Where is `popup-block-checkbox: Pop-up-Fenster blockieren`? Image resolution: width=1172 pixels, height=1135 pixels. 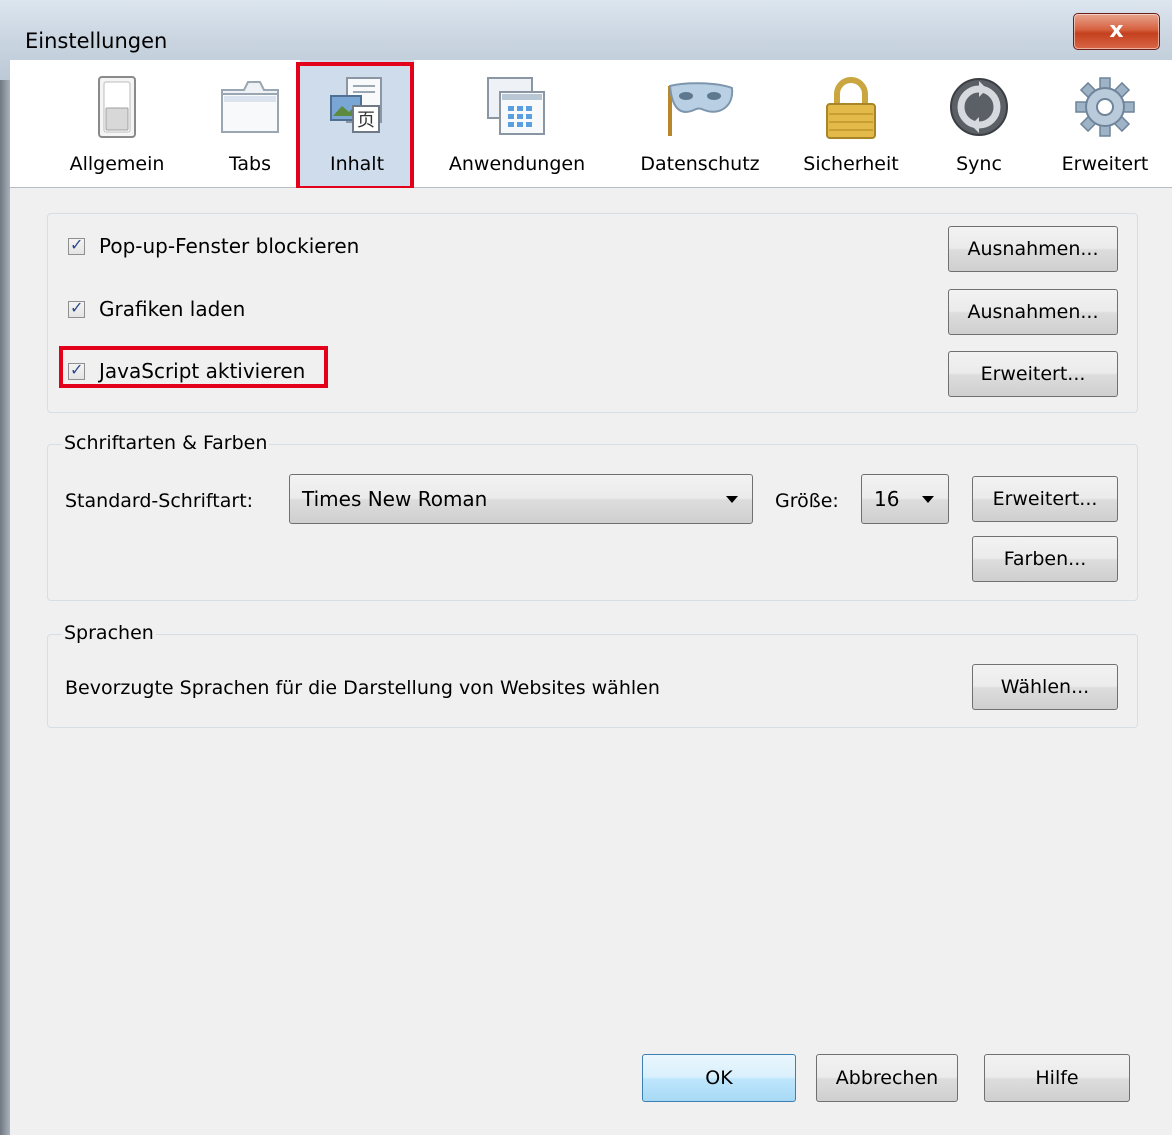 popup-block-checkbox: Pop-up-Fenster blockieren is located at coordinates (213, 246).